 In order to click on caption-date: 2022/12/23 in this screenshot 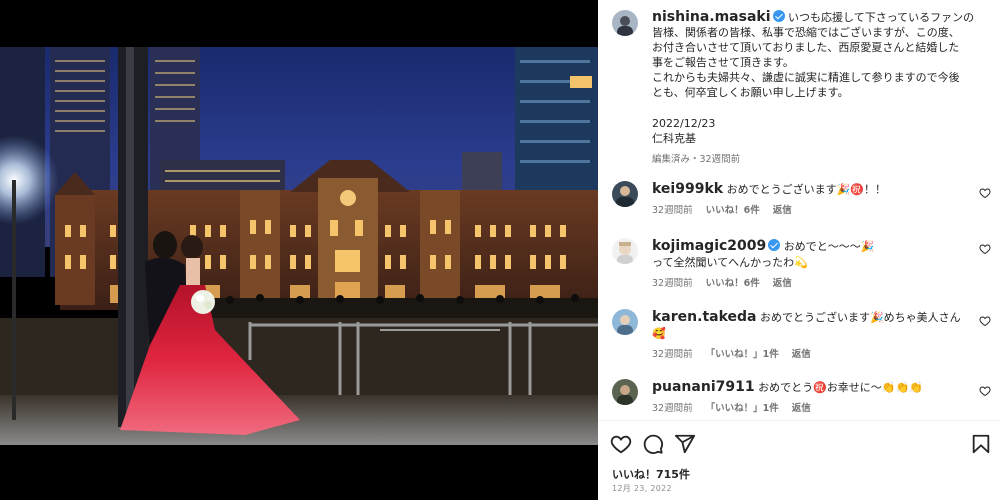, I will do `click(684, 123)`.